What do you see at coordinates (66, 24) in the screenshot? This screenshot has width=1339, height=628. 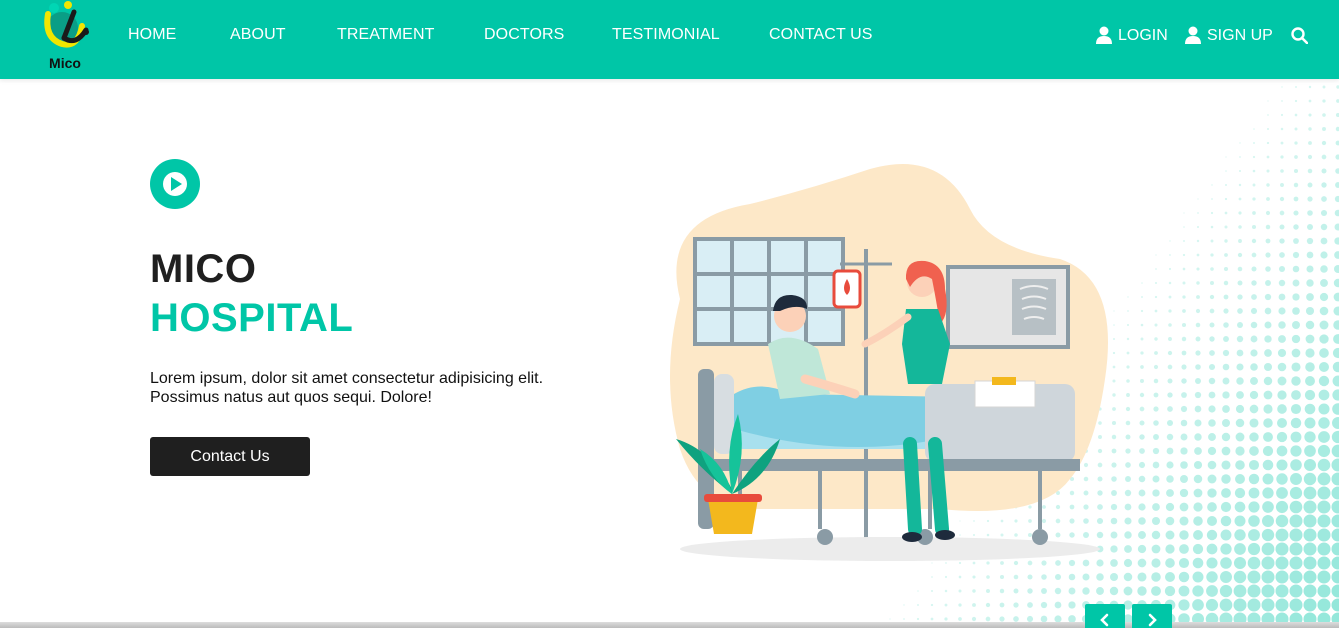 I see `hospital-logo-icon` at bounding box center [66, 24].